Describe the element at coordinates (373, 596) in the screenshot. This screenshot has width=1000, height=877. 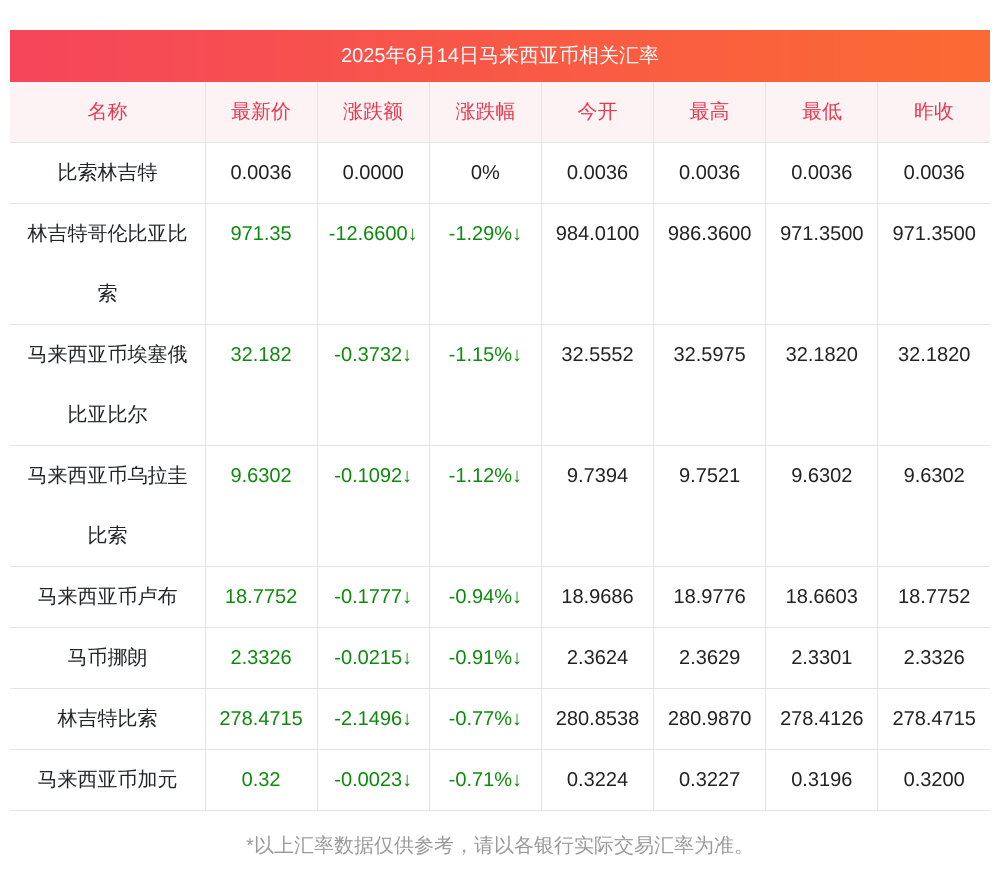
I see `table-cell: -0.1777↓` at that location.